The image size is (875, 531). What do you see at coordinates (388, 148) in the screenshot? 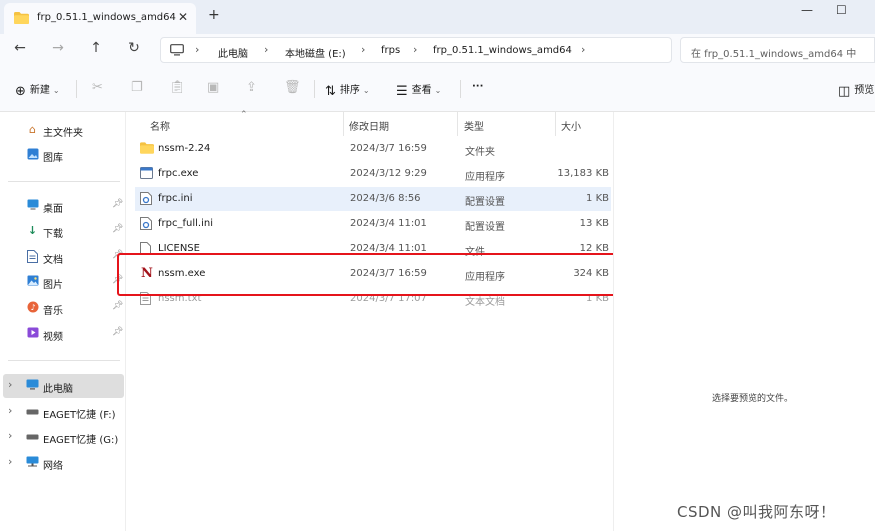
I see `file-date: 2024/3/7 16:59` at bounding box center [388, 148].